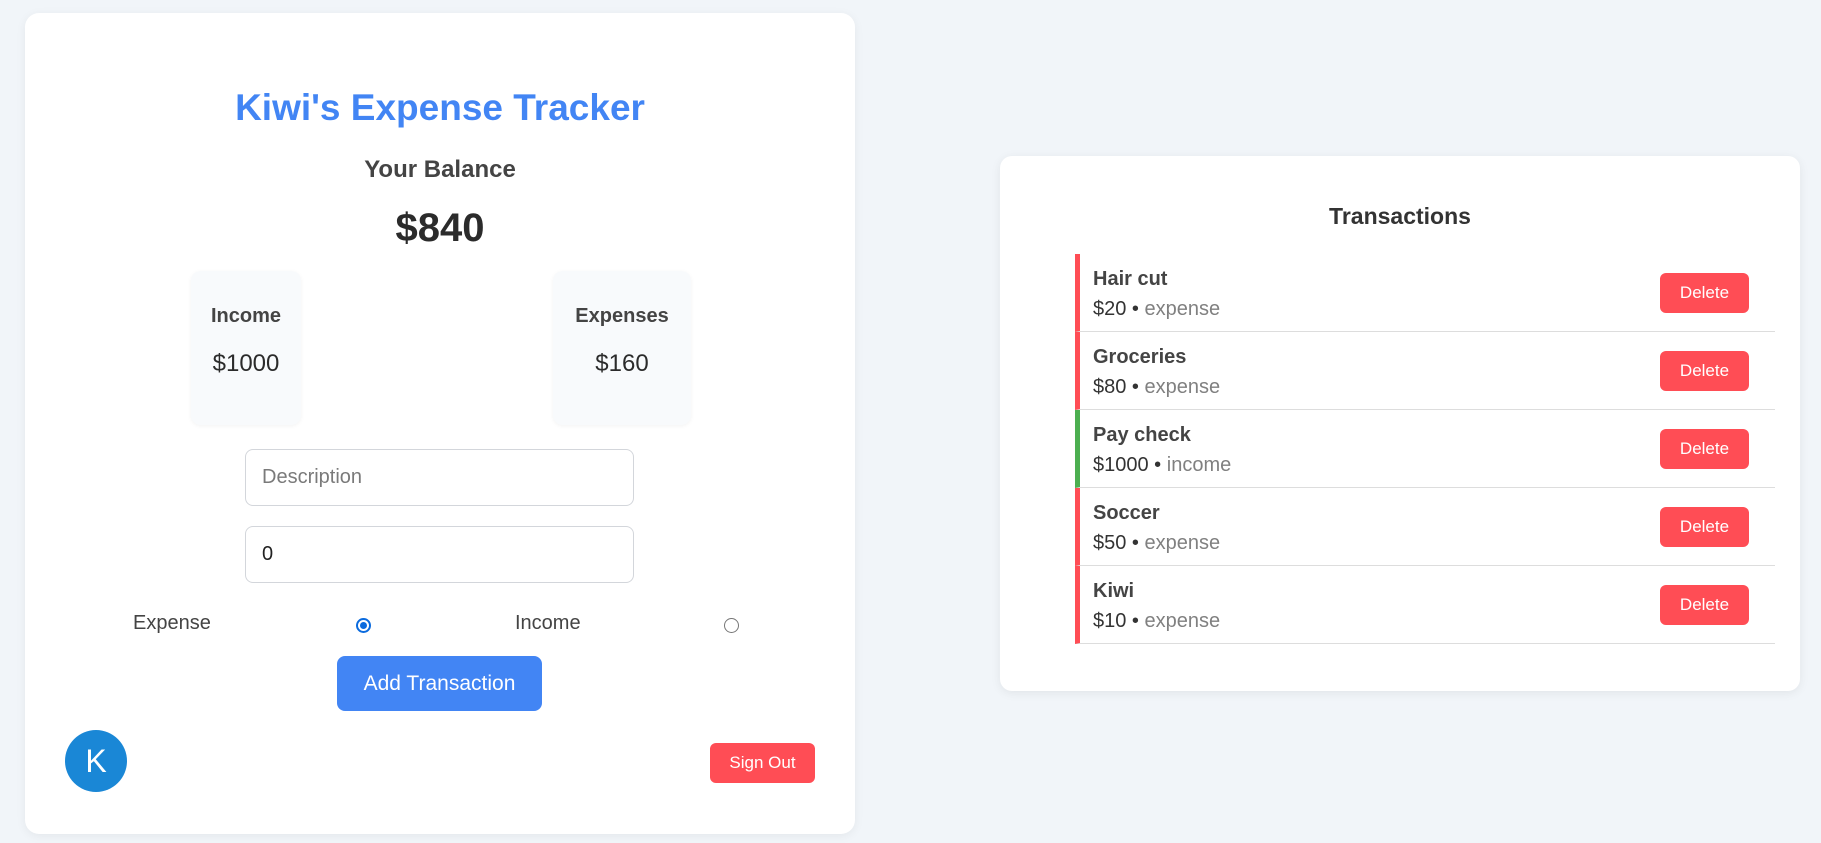  Describe the element at coordinates (1110, 621) in the screenshot. I see `transaction-amount: $10` at that location.